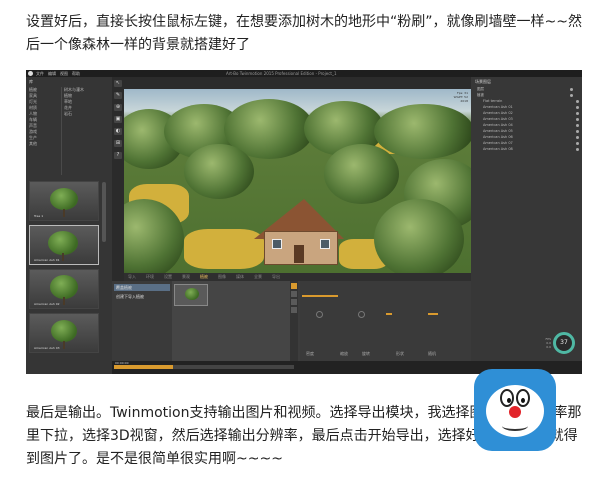 The height and width of the screenshot is (490, 600). Describe the element at coordinates (532, 113) in the screenshot. I see `layer-row: American Ash 02` at that location.